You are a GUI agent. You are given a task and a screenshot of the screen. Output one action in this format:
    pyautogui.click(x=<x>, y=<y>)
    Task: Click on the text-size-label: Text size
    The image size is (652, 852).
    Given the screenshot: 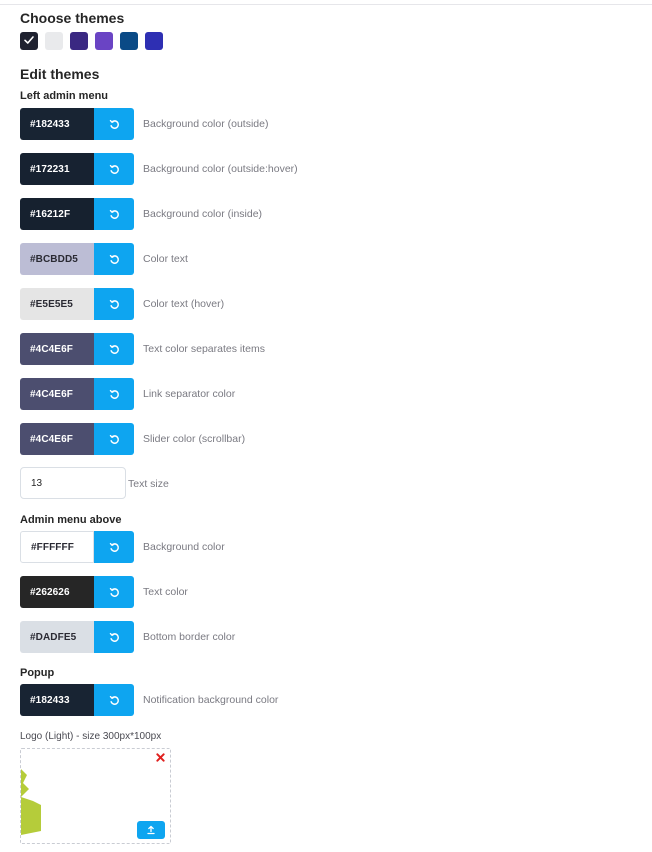 What is the action you would take?
    pyautogui.click(x=148, y=484)
    